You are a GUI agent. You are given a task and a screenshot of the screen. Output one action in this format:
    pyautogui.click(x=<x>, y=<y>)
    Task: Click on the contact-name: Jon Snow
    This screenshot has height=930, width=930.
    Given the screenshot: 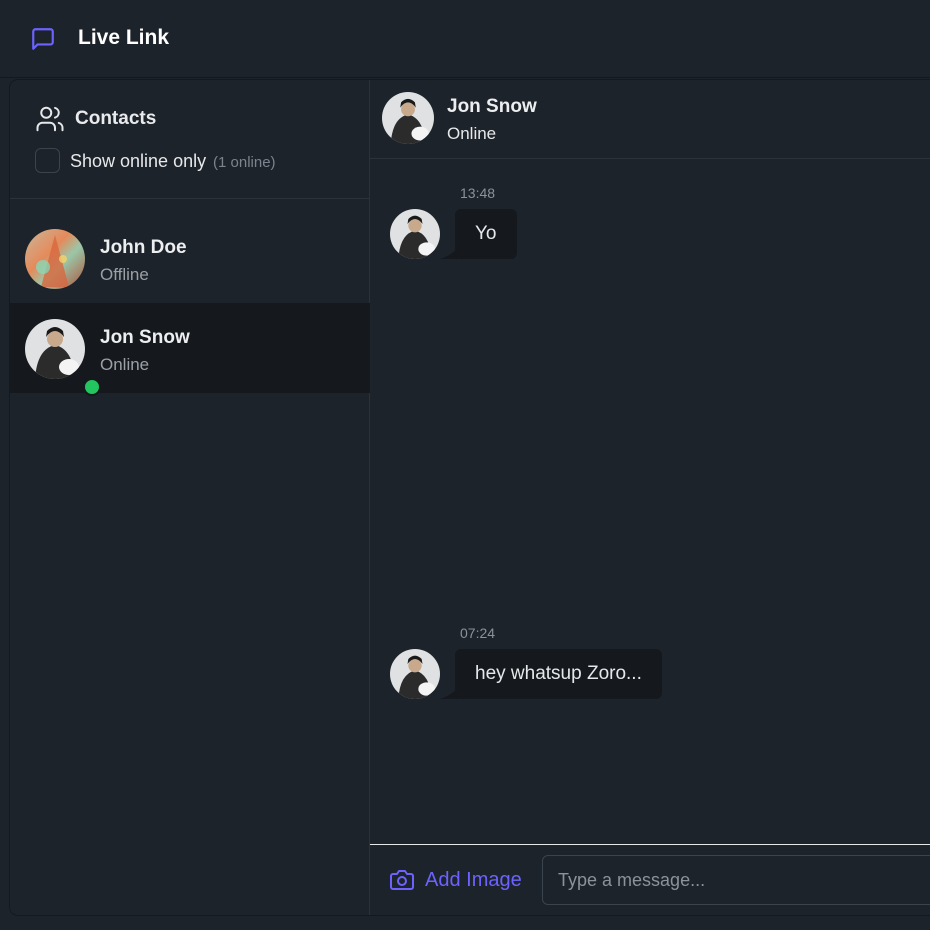 What is the action you would take?
    pyautogui.click(x=145, y=337)
    